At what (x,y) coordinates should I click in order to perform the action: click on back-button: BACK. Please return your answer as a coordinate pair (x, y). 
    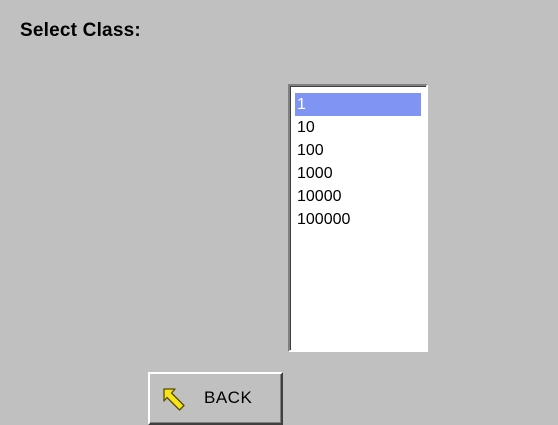
    Looking at the image, I should click on (215, 398).